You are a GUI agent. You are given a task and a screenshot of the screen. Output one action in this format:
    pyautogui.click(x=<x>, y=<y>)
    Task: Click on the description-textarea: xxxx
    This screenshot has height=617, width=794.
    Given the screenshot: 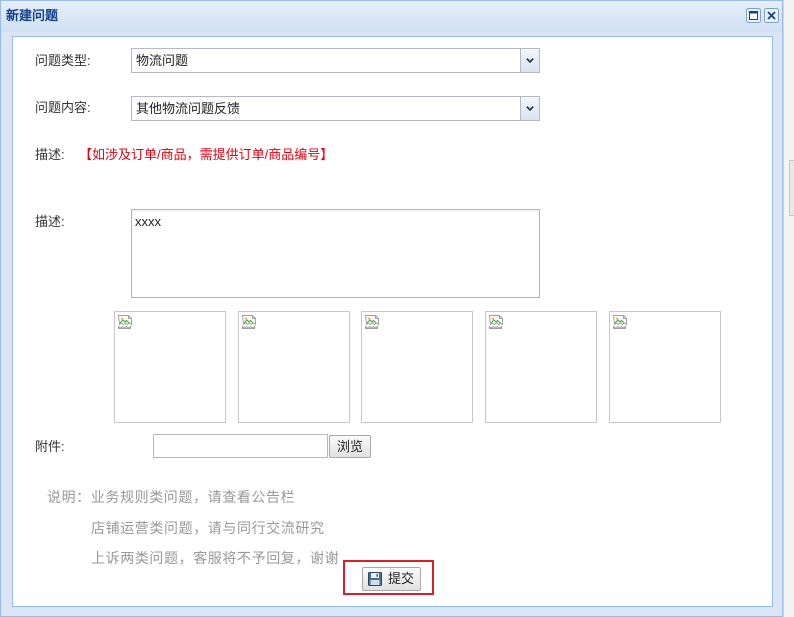 What is the action you would take?
    pyautogui.click(x=335, y=253)
    